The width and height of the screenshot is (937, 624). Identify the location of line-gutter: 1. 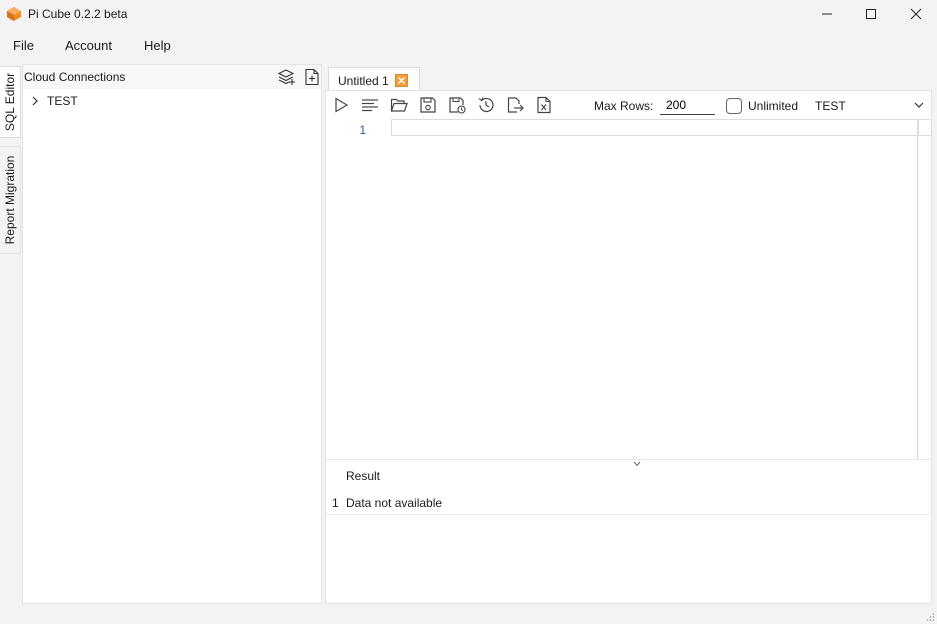
(356, 129).